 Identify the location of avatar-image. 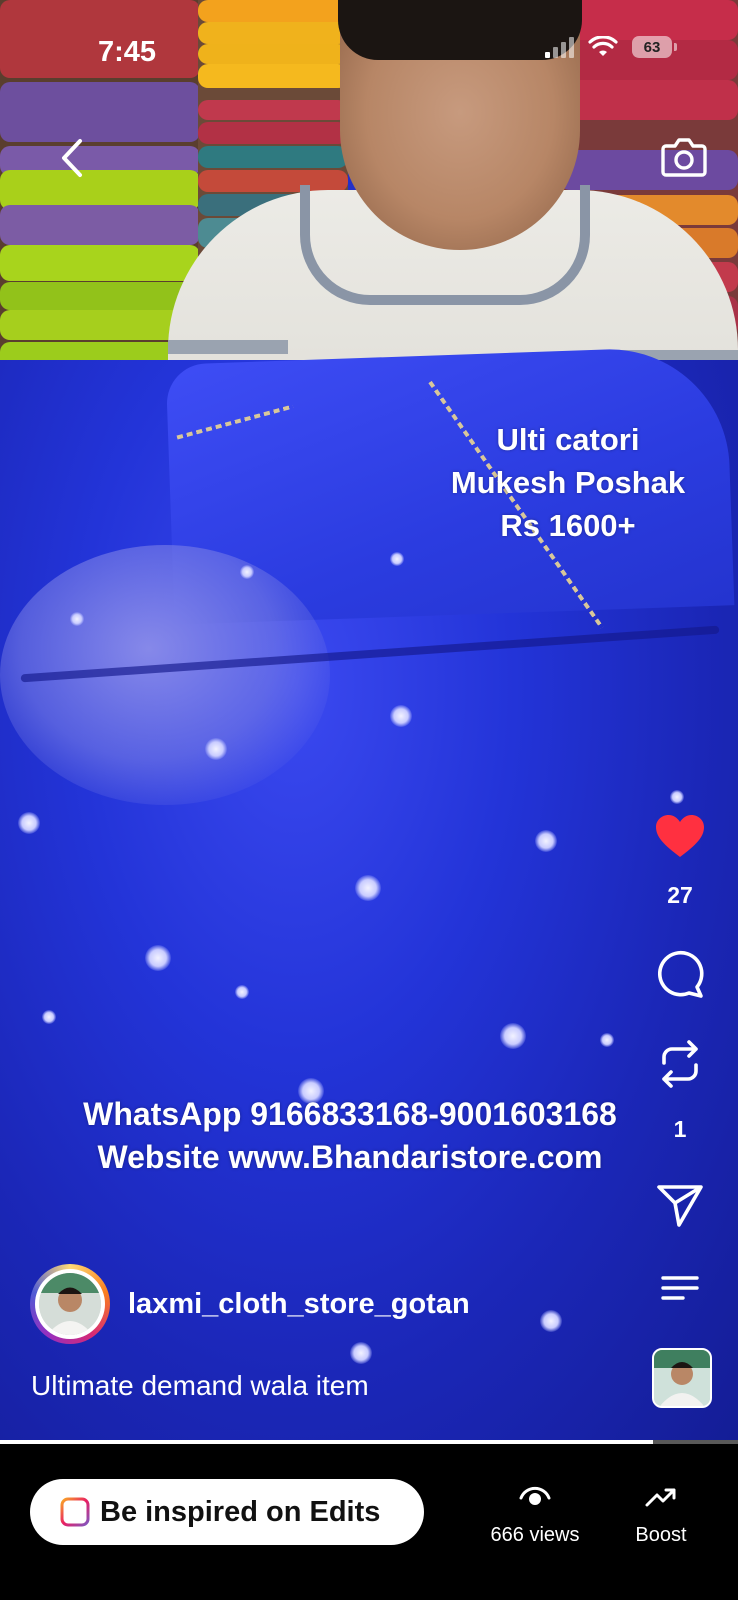
(70, 1304).